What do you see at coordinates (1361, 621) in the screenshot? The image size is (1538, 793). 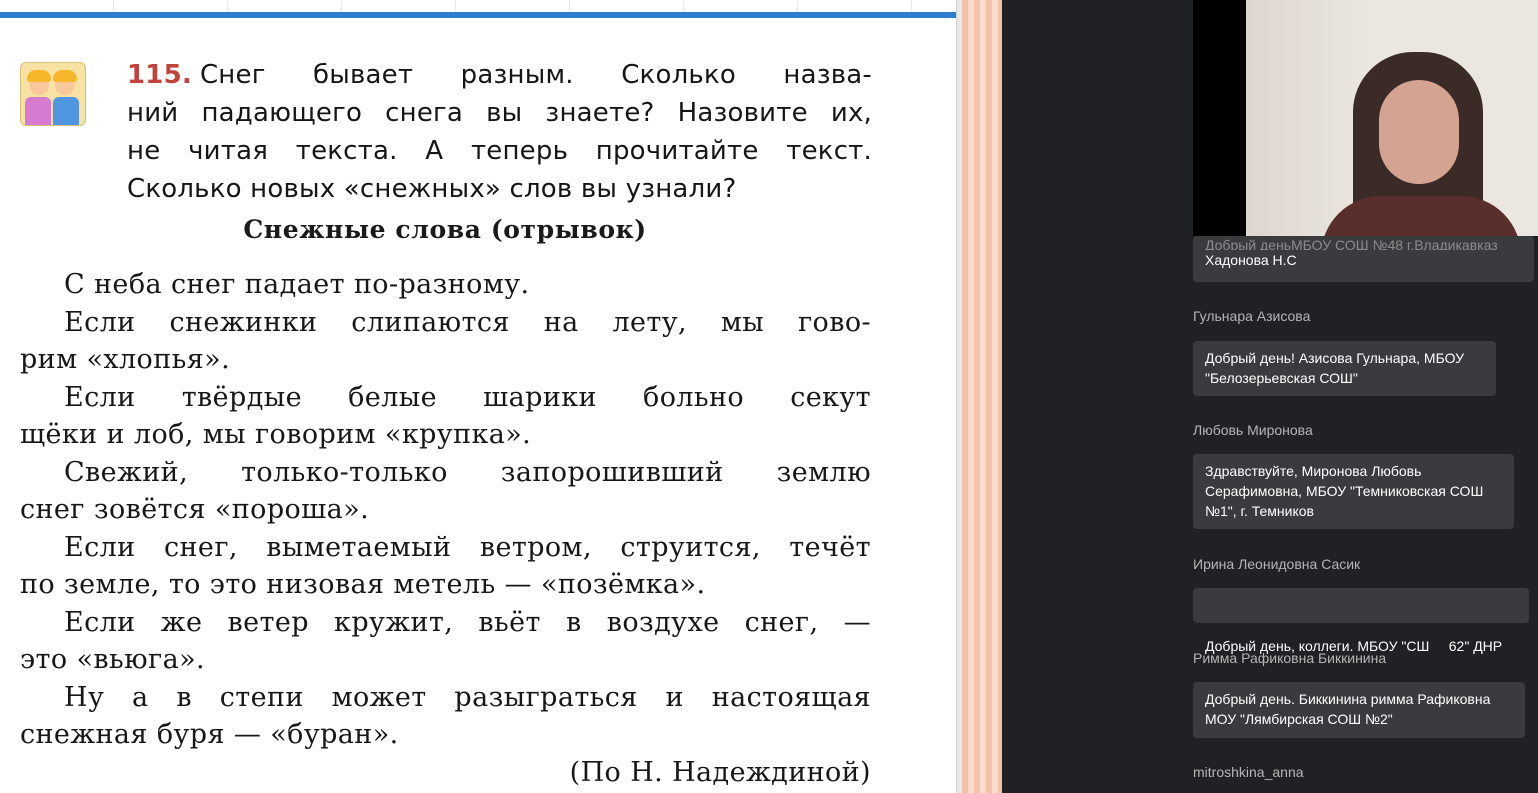 I see `chat-message: Добрый день, коллеги. МБОУ "СШ 62" ДНР` at bounding box center [1361, 621].